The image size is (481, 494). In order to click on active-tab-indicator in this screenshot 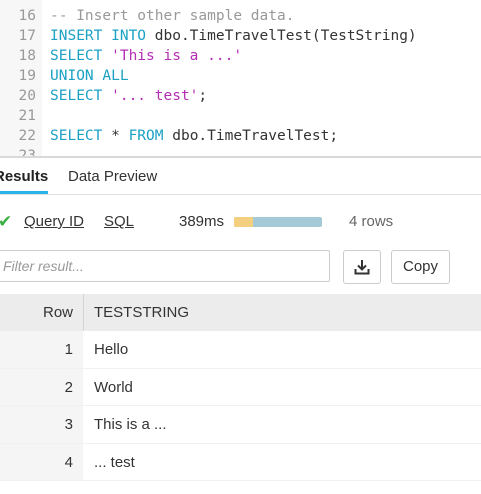, I will do `click(24, 192)`.